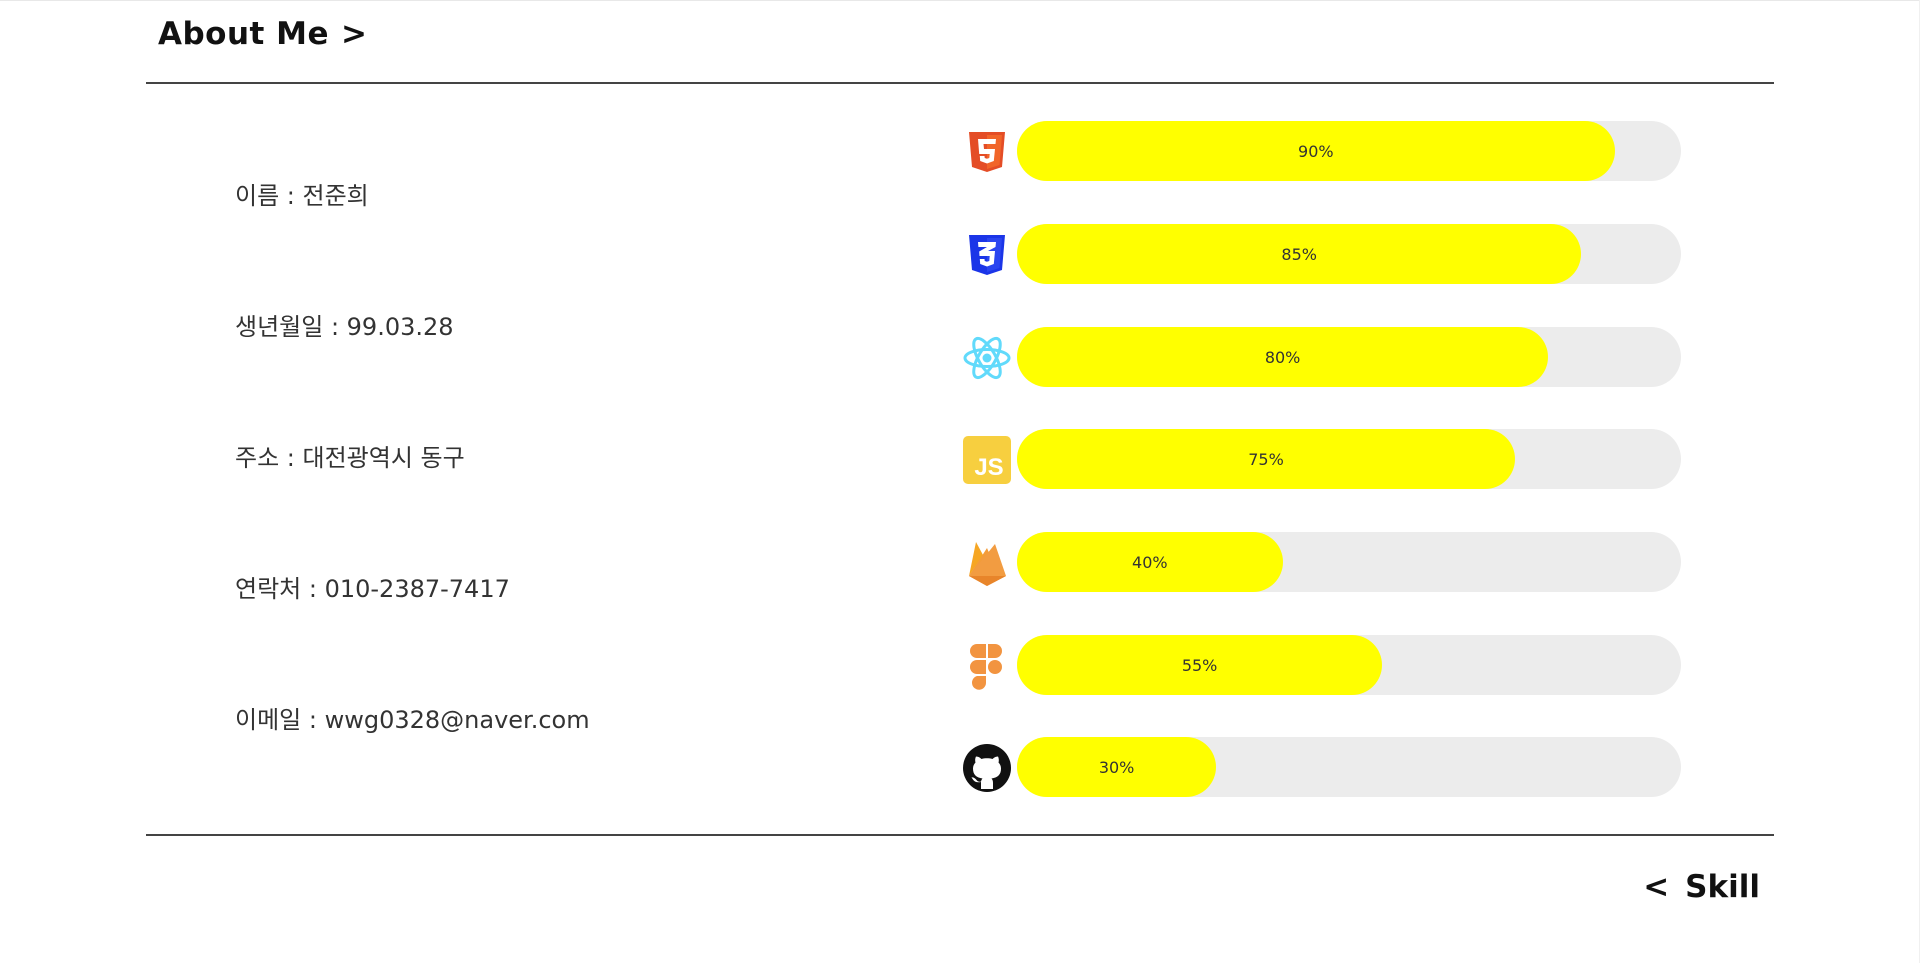 This screenshot has width=1920, height=963. What do you see at coordinates (987, 255) in the screenshot?
I see `css3-icon` at bounding box center [987, 255].